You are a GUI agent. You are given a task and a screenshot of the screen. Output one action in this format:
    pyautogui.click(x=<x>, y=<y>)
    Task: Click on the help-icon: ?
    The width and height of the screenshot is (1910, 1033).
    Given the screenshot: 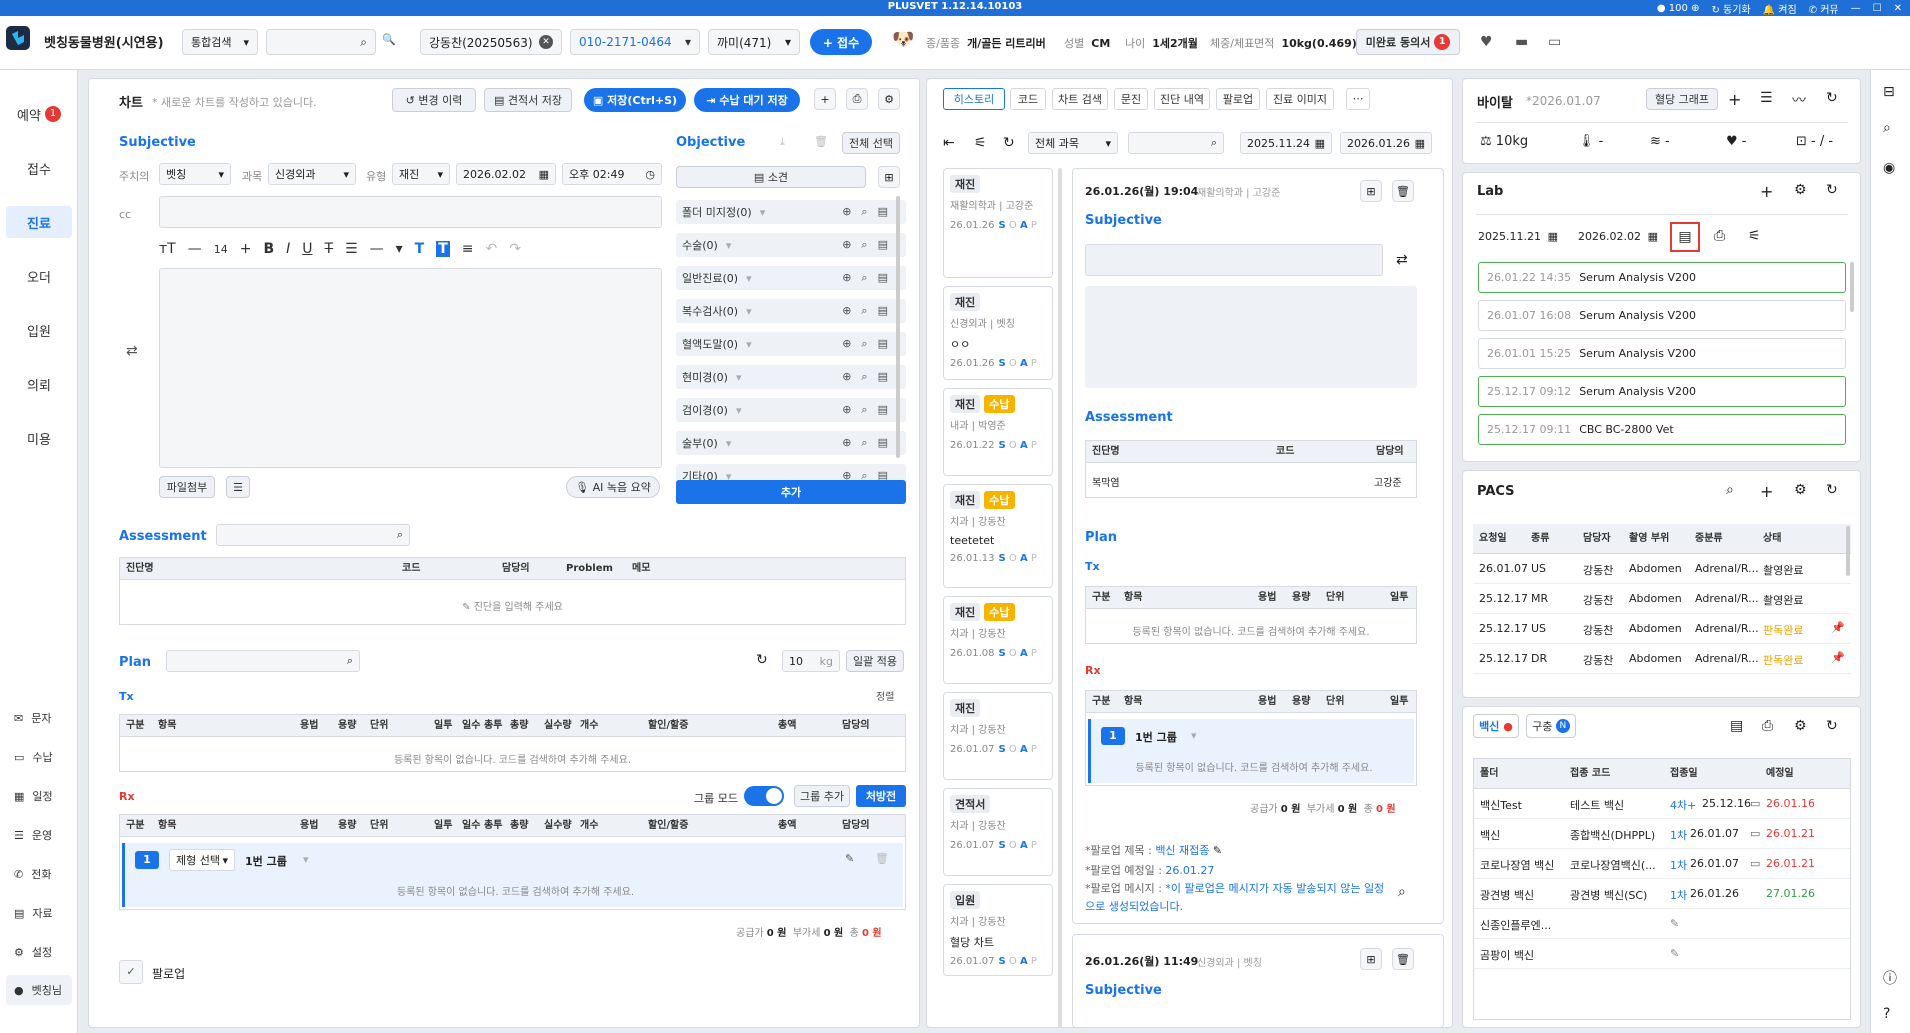 What is the action you would take?
    pyautogui.click(x=1886, y=1014)
    